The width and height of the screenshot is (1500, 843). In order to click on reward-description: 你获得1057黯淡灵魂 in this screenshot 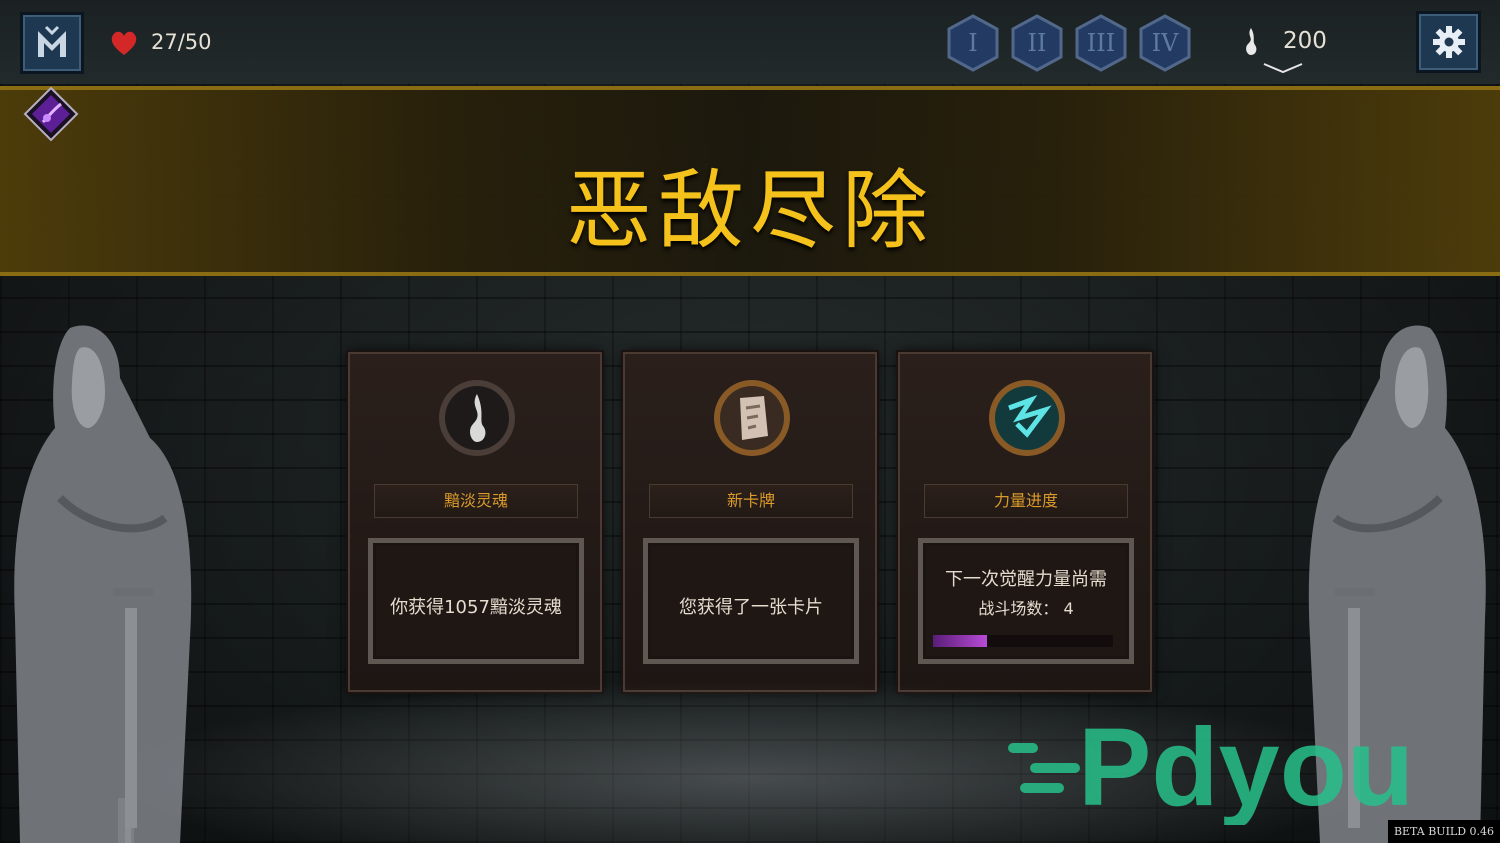, I will do `click(476, 601)`.